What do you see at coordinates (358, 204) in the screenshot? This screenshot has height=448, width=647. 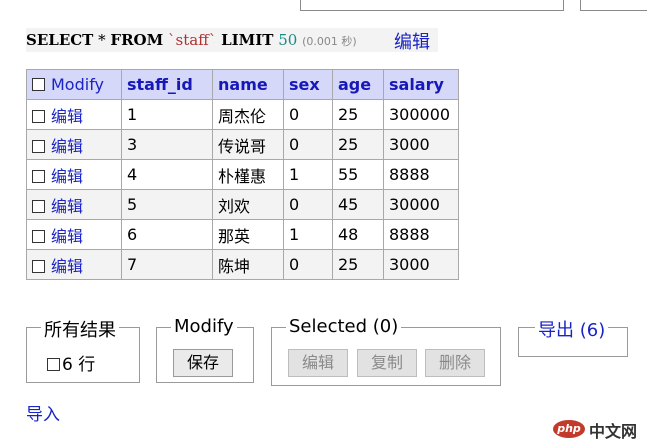 I see `cell-age: 45` at bounding box center [358, 204].